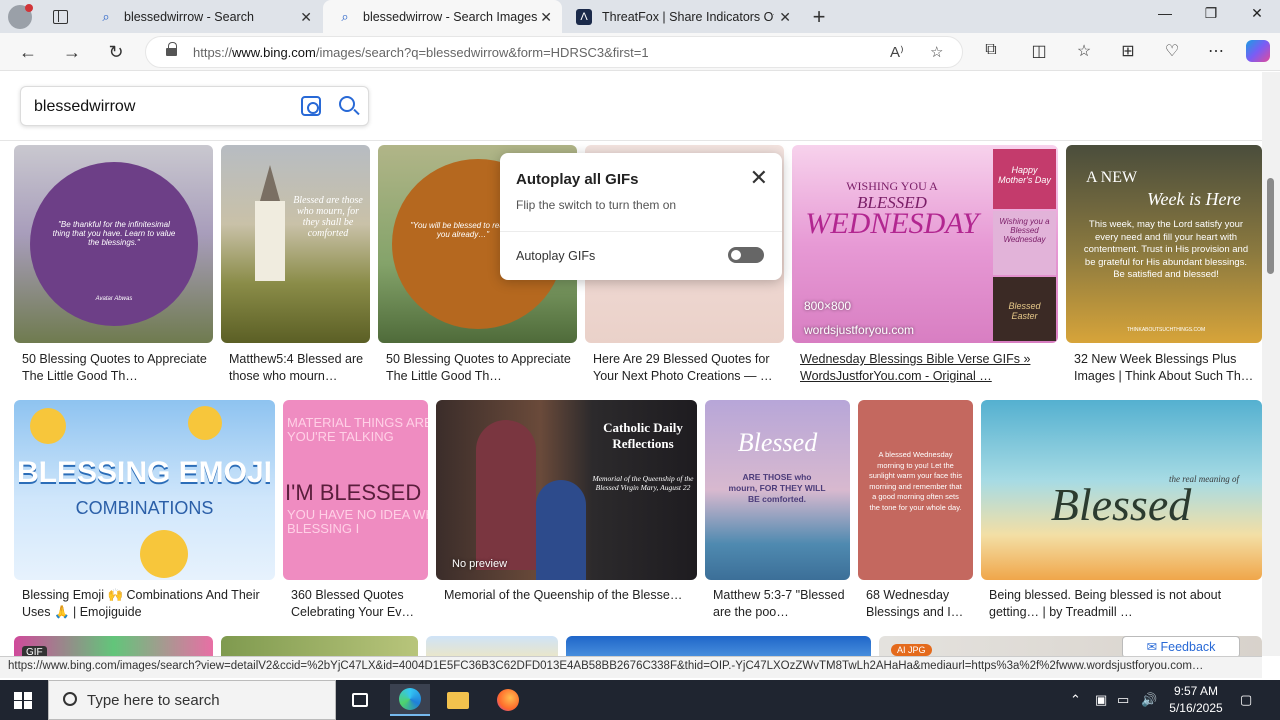 The height and width of the screenshot is (720, 1280). I want to click on read-aloud-icon: A⁾, so click(897, 52).